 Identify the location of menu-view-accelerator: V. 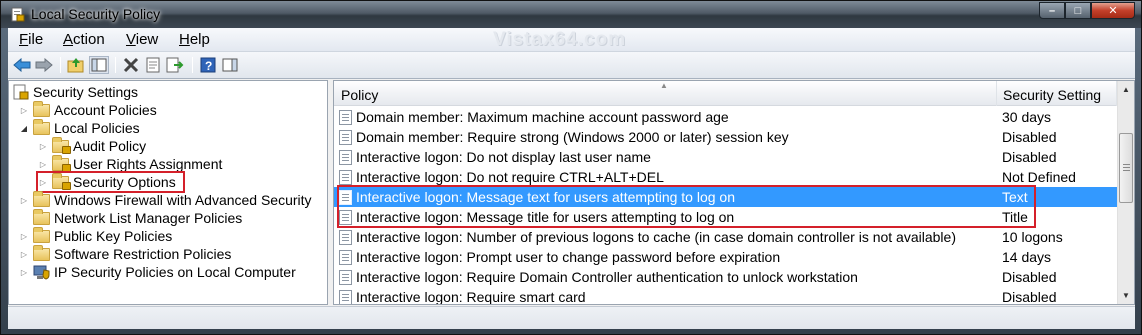
(131, 39).